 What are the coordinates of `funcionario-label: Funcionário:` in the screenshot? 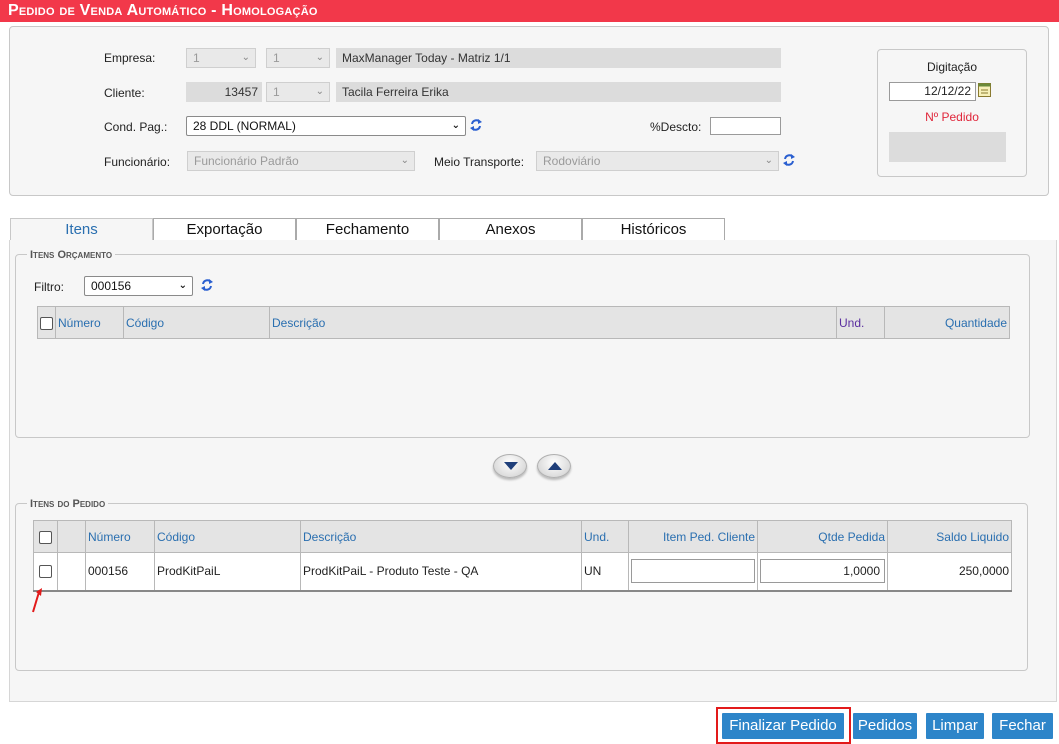 It's located at (137, 162).